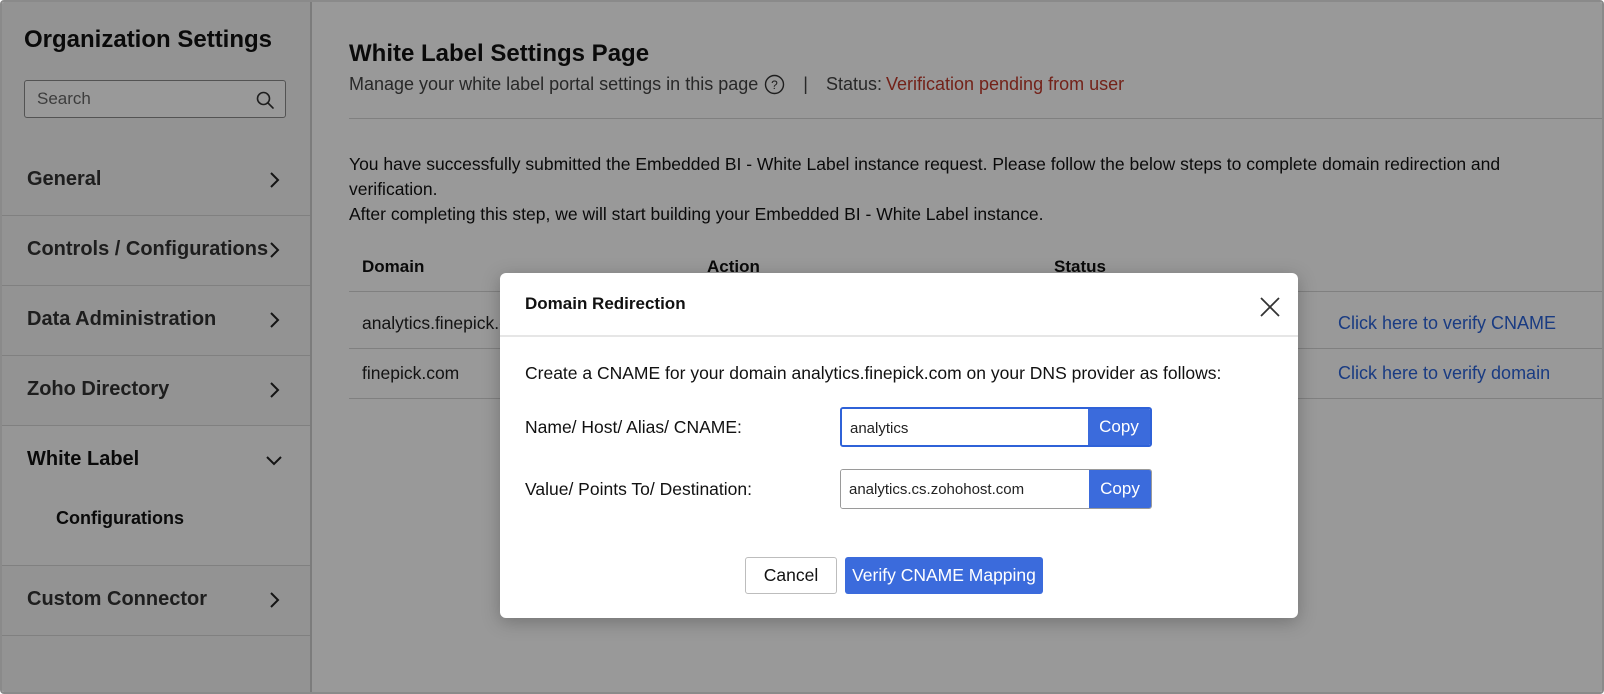 The width and height of the screenshot is (1604, 694). Describe the element at coordinates (966, 427) in the screenshot. I see `cname-name-input` at that location.